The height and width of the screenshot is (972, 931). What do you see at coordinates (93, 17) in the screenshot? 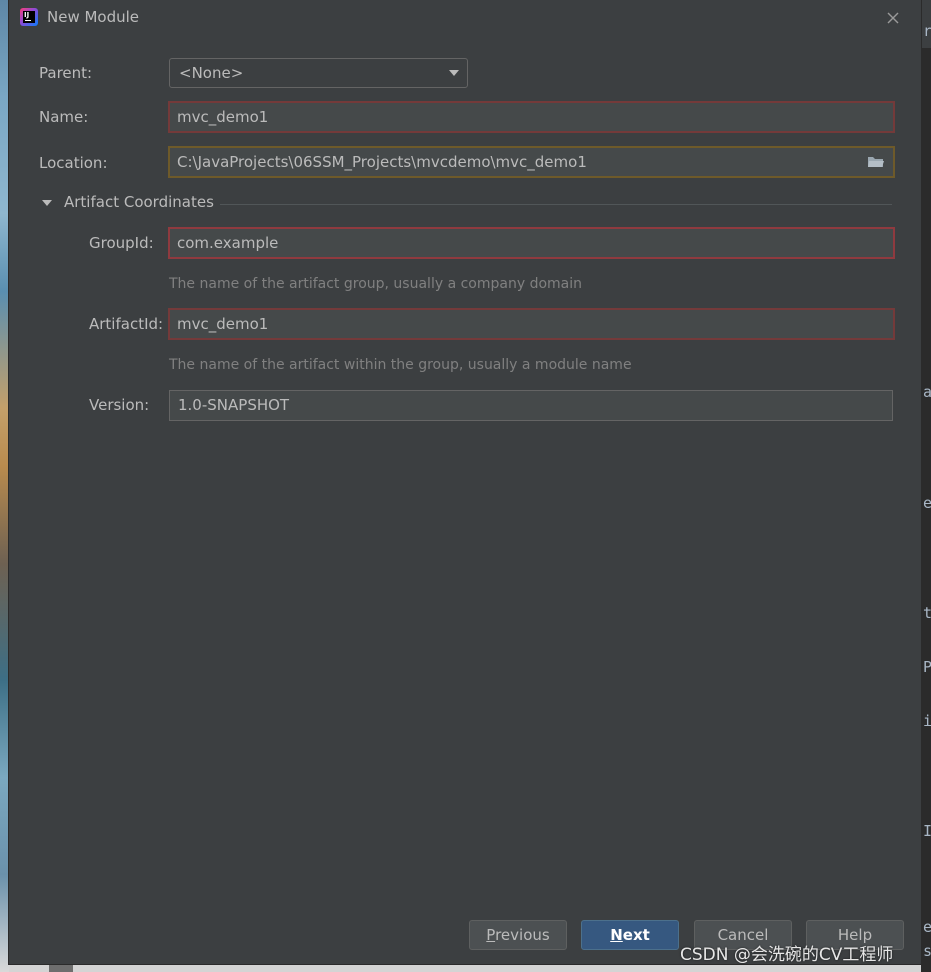
I see `dialog-title: New Module` at bounding box center [93, 17].